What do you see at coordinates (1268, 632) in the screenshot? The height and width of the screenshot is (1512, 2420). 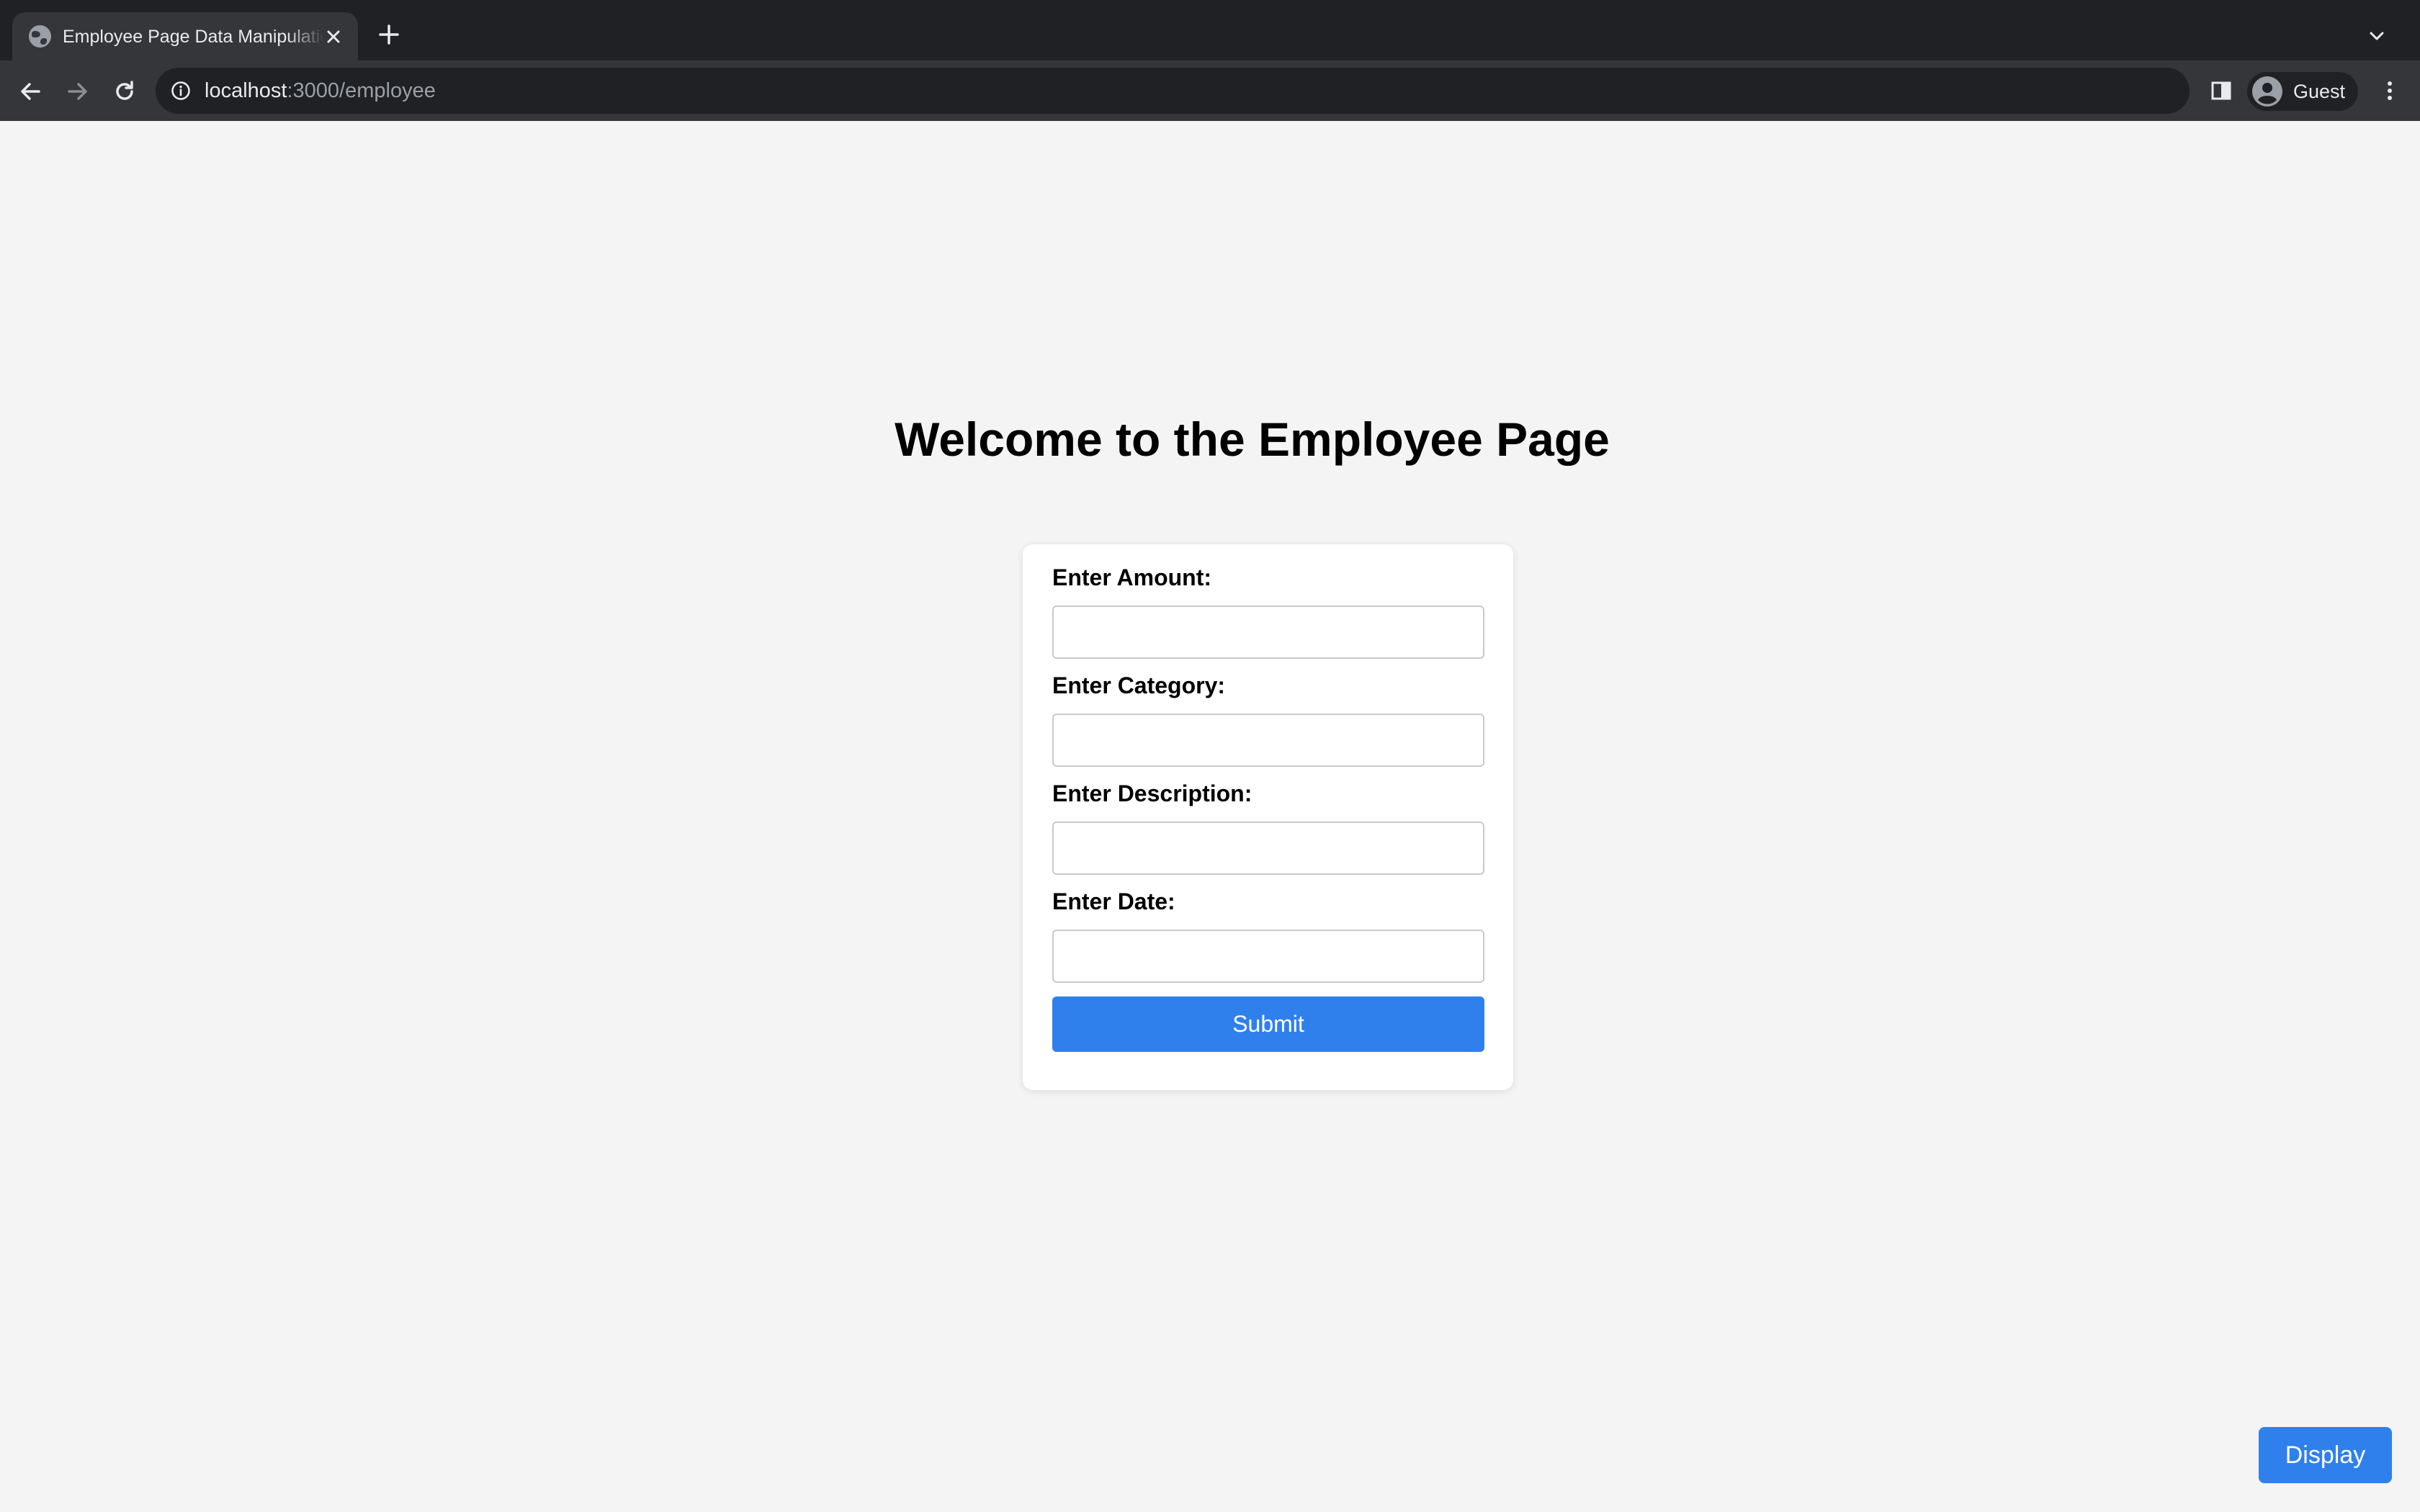 I see `amount-input` at bounding box center [1268, 632].